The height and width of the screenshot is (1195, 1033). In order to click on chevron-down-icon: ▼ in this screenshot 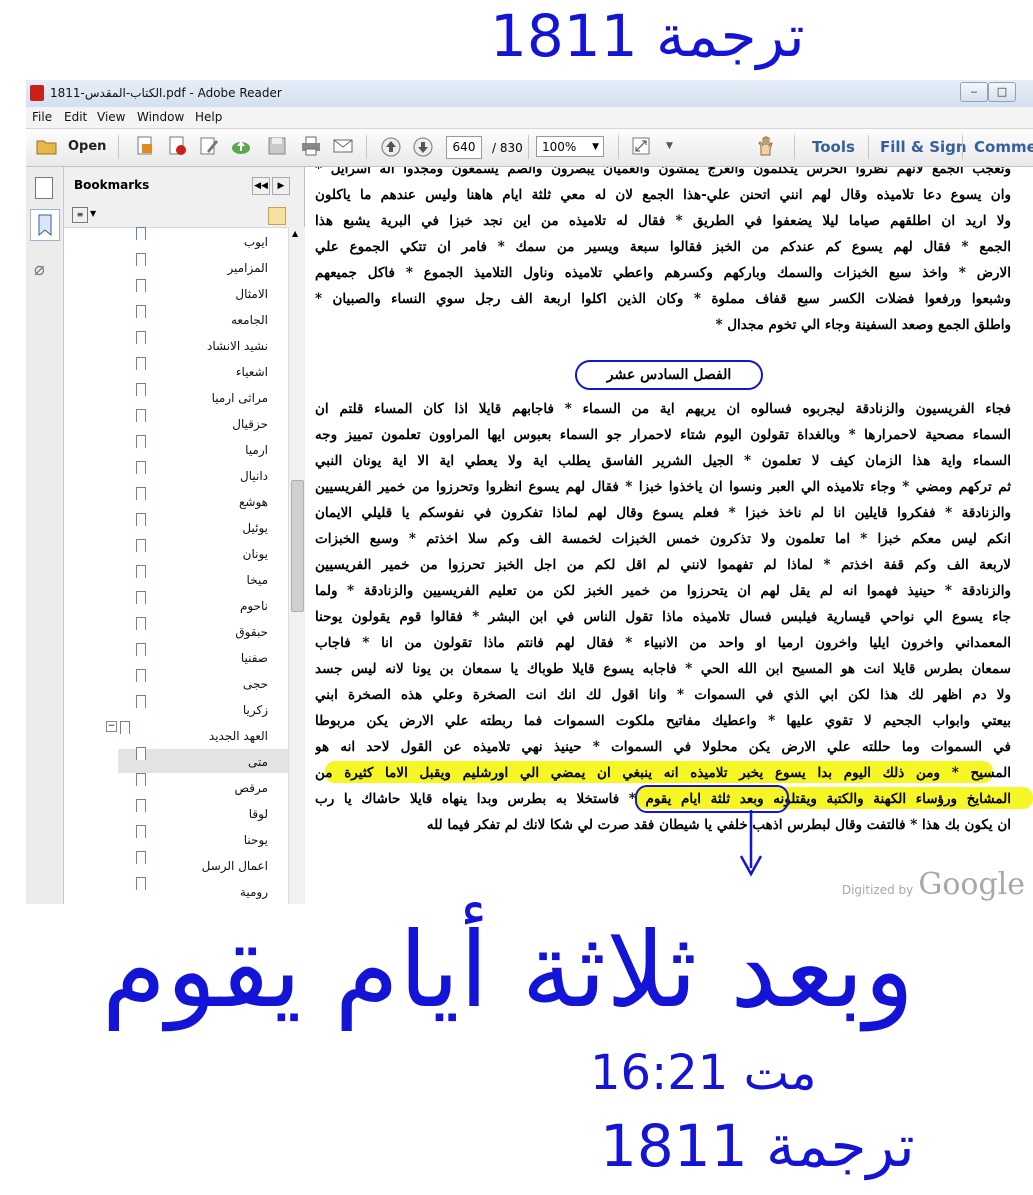, I will do `click(93, 213)`.